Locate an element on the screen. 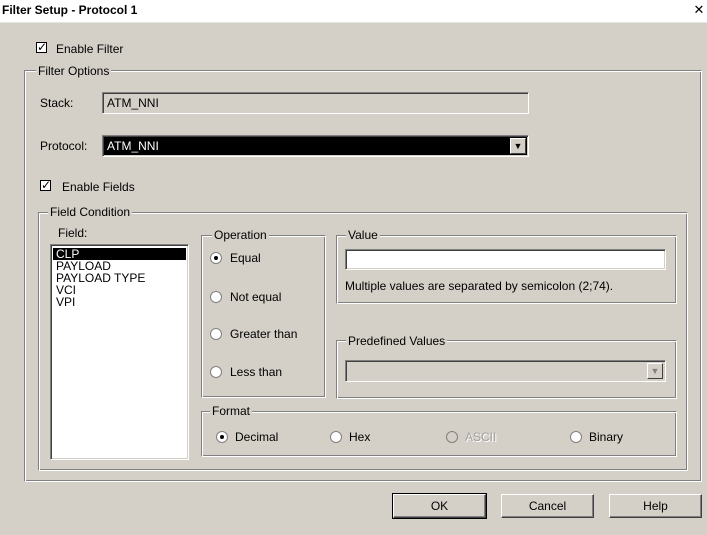  enable-filter-checkbox: ✓ is located at coordinates (42, 48).